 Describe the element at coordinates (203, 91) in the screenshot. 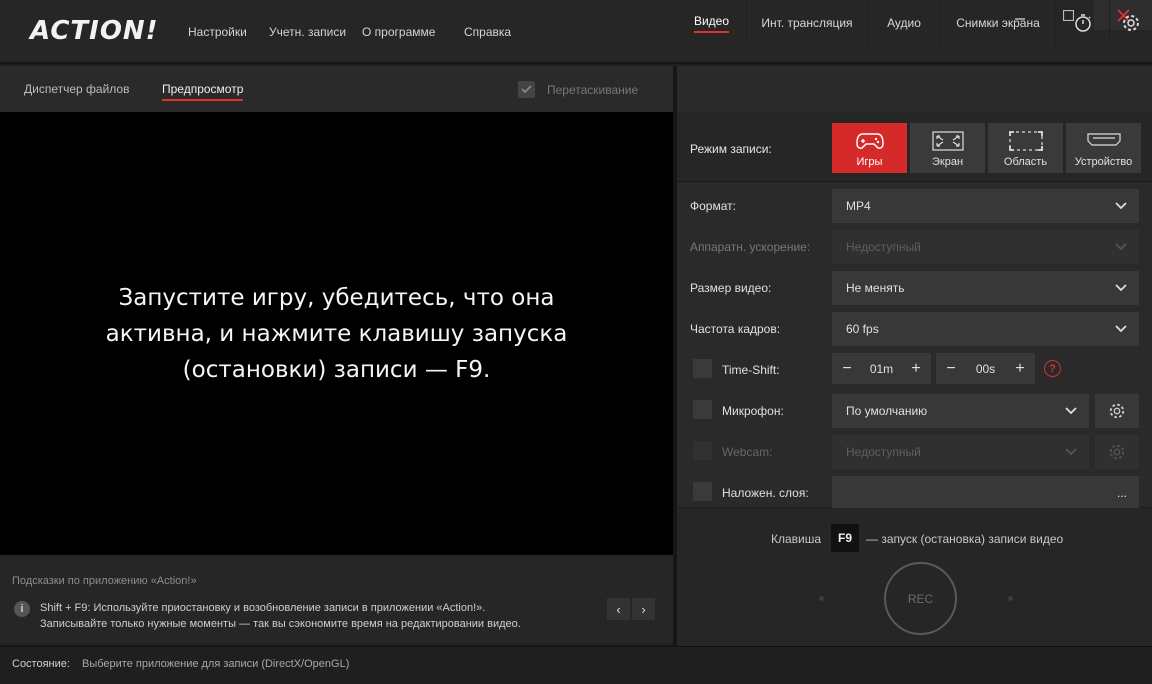

I see `tab-preview: Предпросмотр` at that location.